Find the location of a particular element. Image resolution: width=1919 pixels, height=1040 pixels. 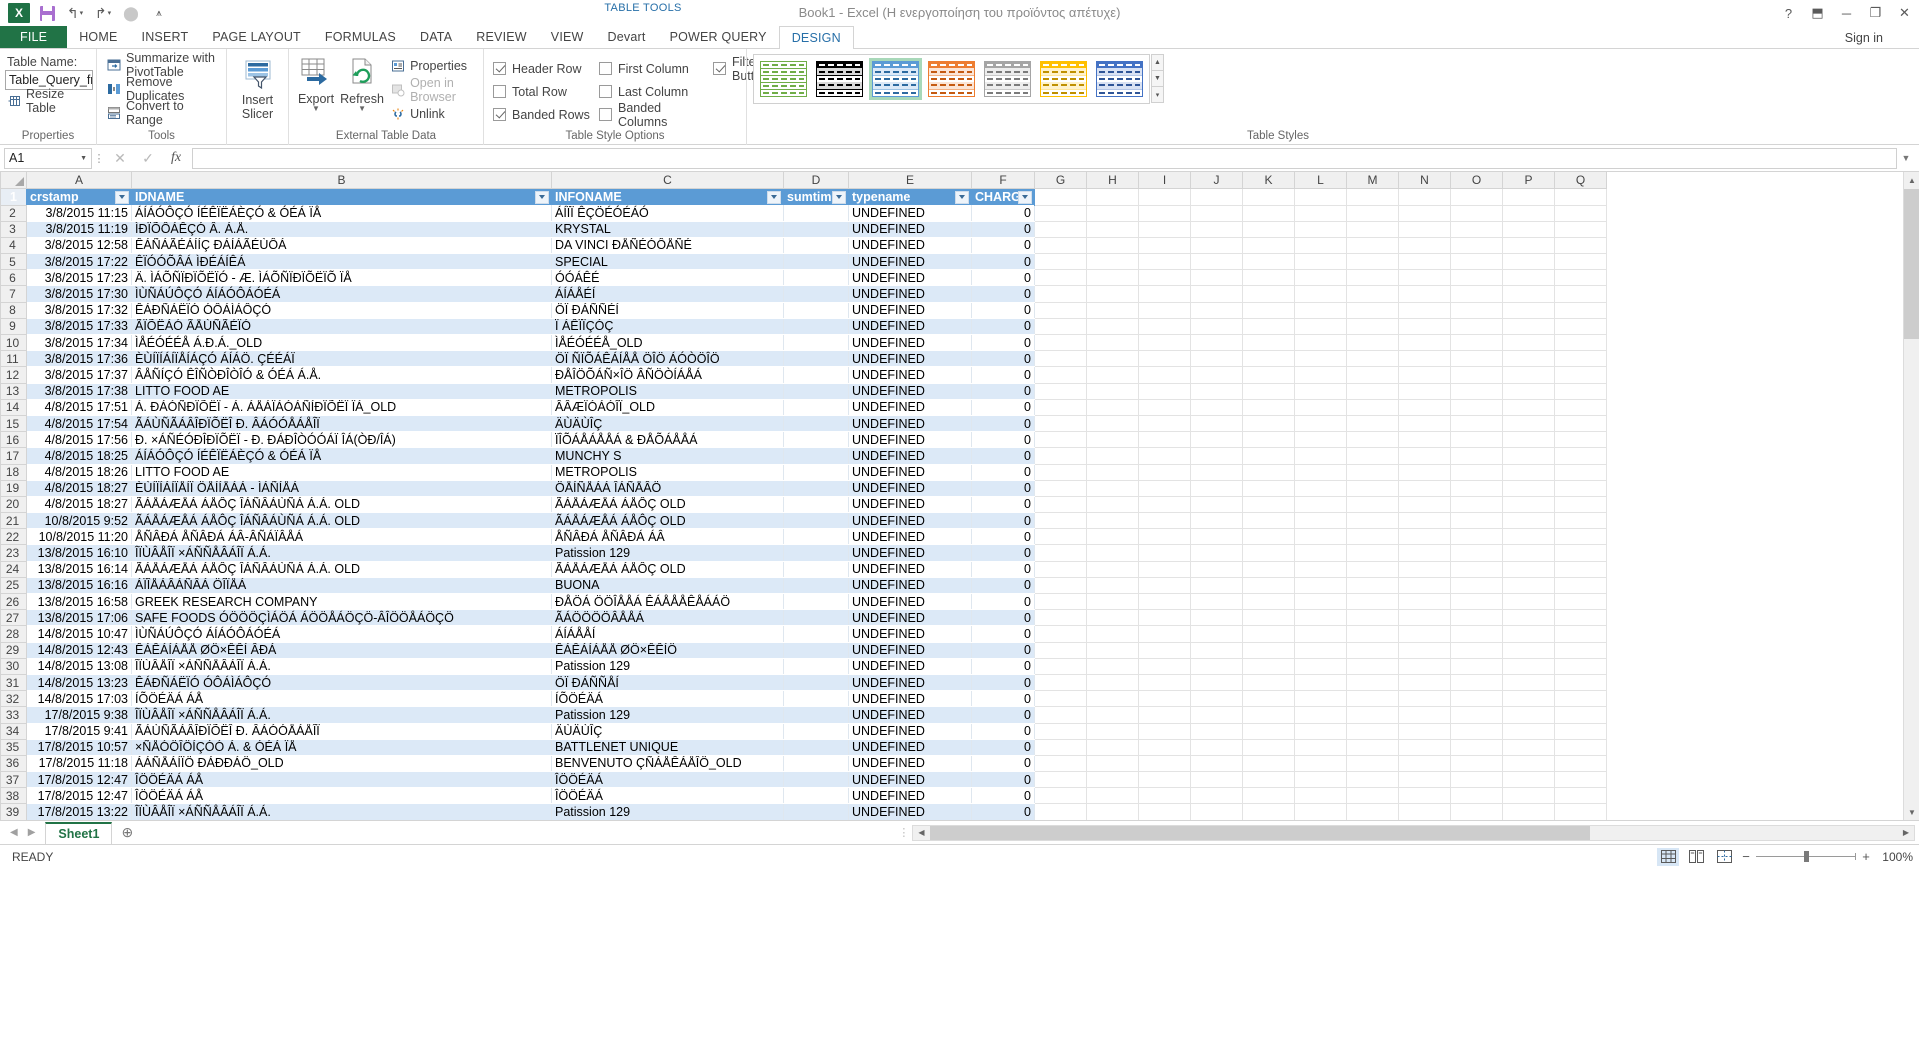

total-row-checkbox is located at coordinates (499, 91).